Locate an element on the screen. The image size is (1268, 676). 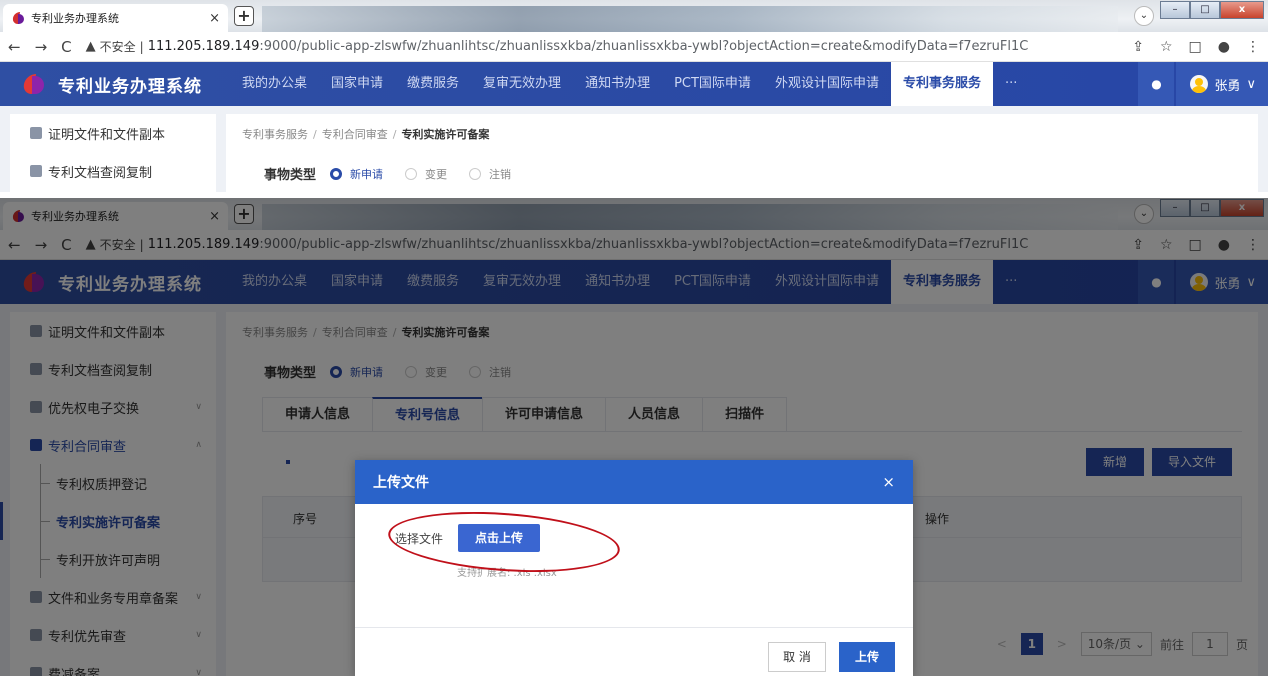
header-right: ● 张勇 ∨ is located at coordinates (1203, 84).